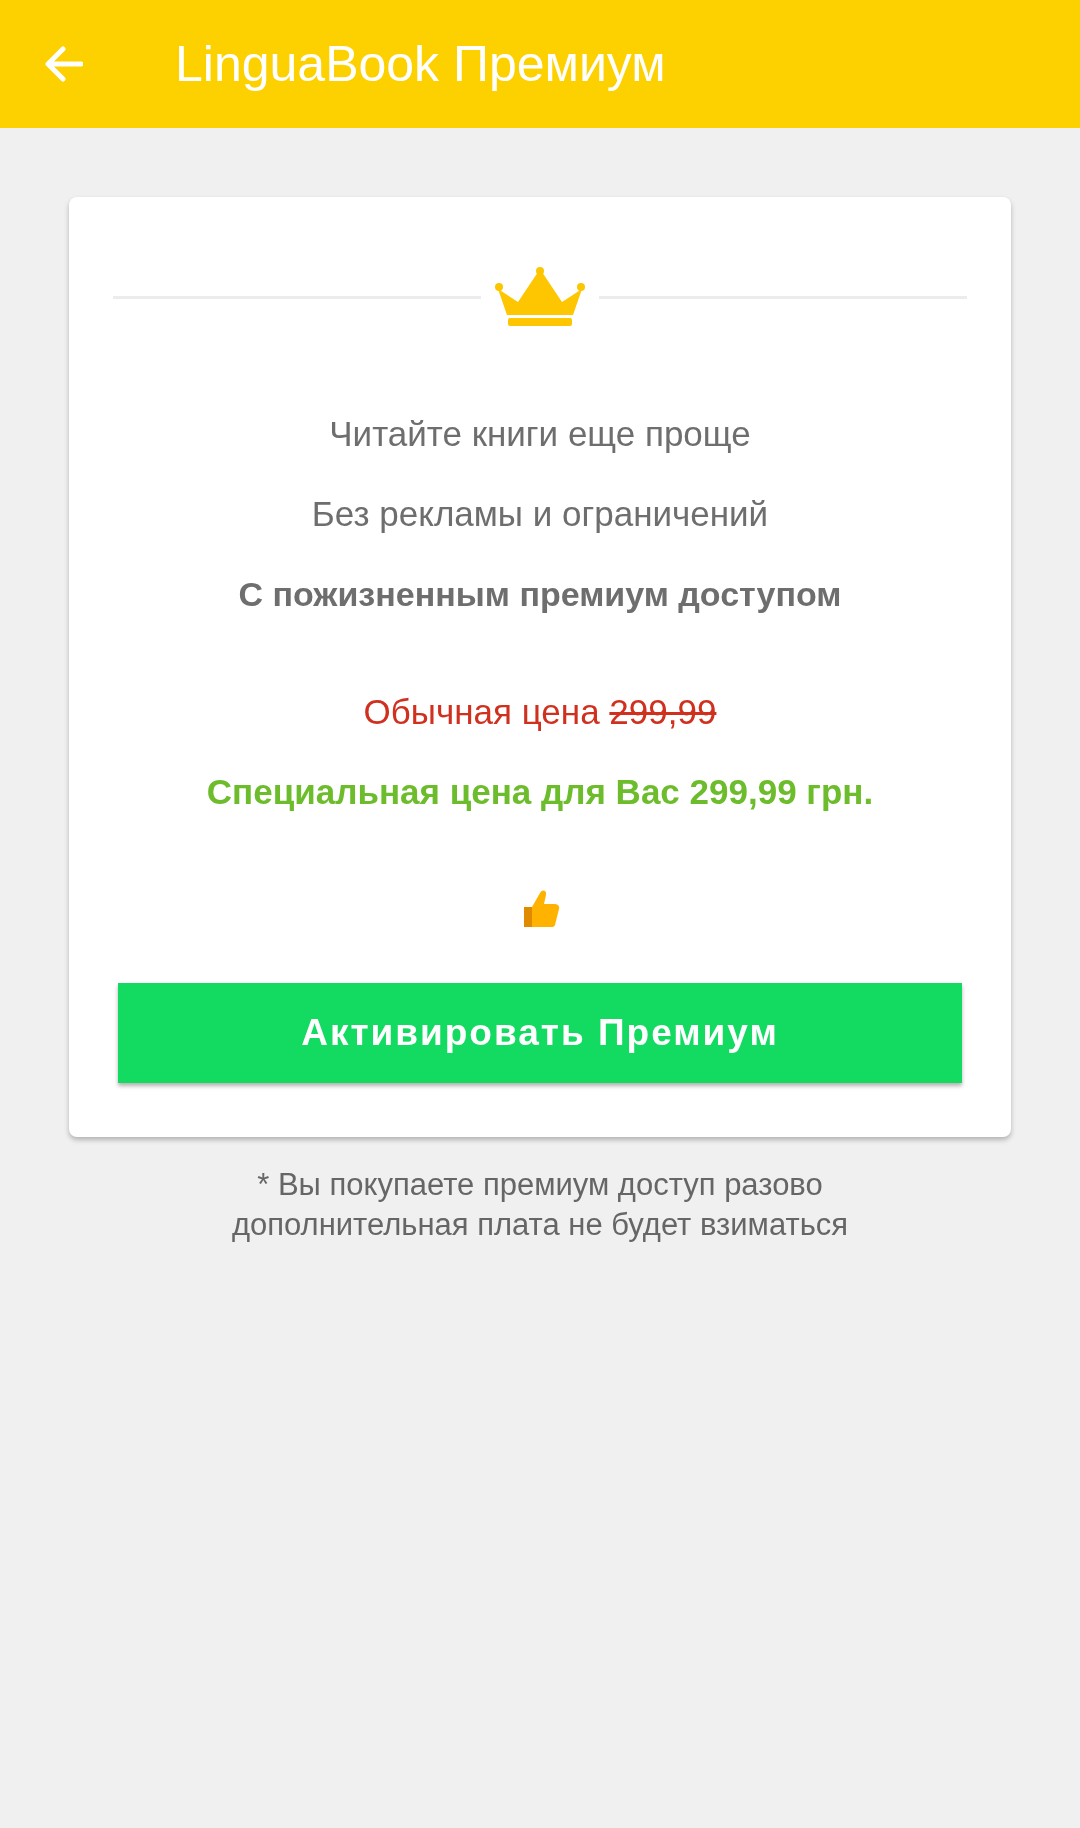 The image size is (1080, 1828). Describe the element at coordinates (540, 1225) in the screenshot. I see `footnote-text: дополнительная плата не будет взиматься` at that location.